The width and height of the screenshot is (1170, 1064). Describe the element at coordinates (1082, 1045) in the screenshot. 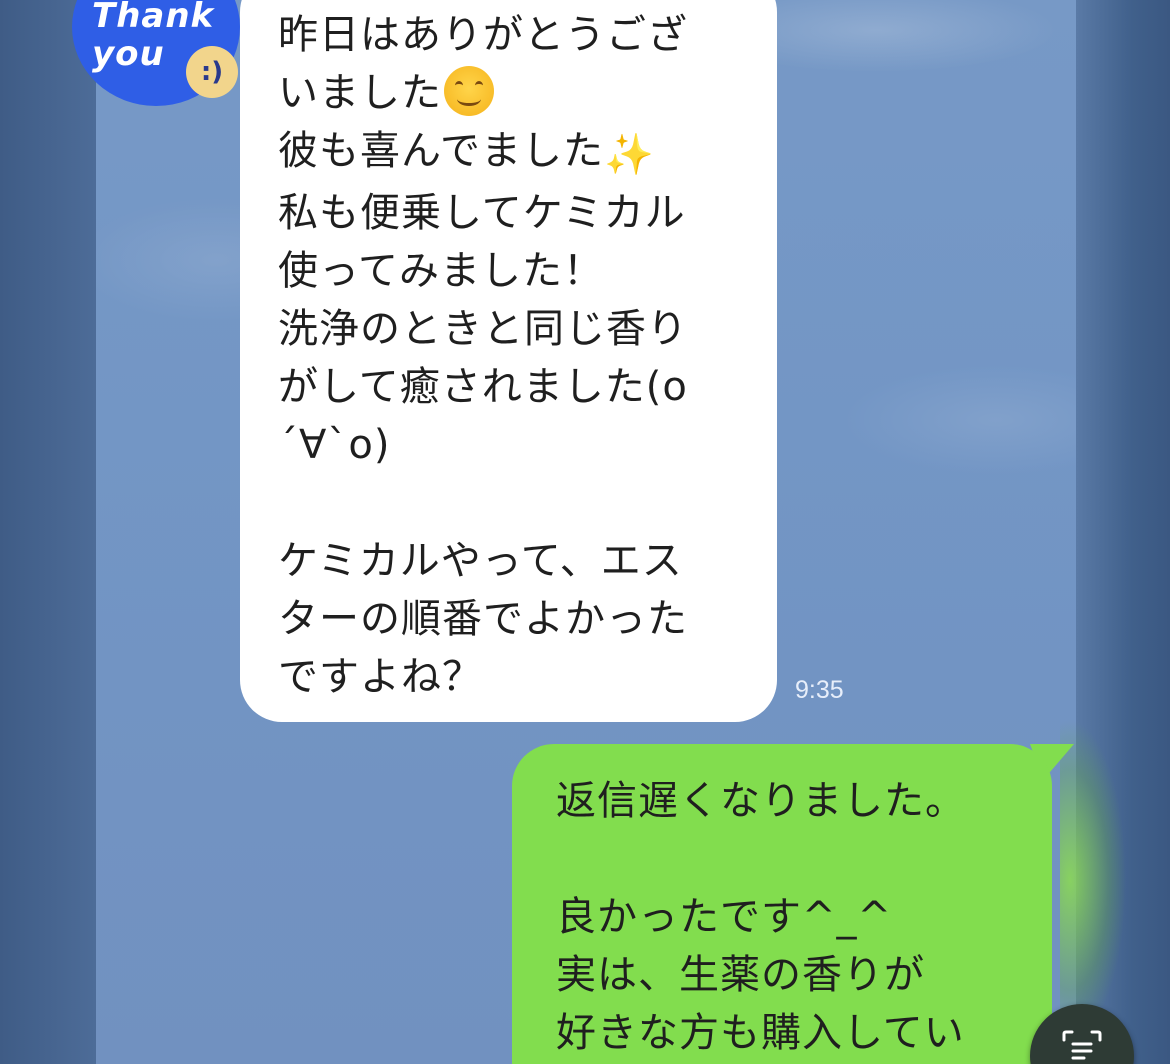

I see `scan-text-icon` at that location.